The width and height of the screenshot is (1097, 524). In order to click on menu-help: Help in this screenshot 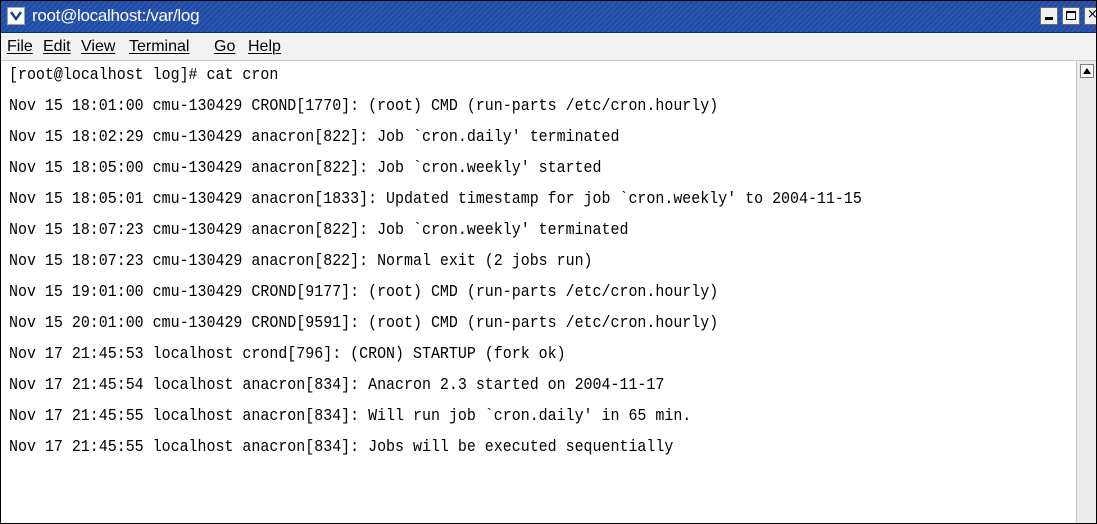, I will do `click(264, 46)`.